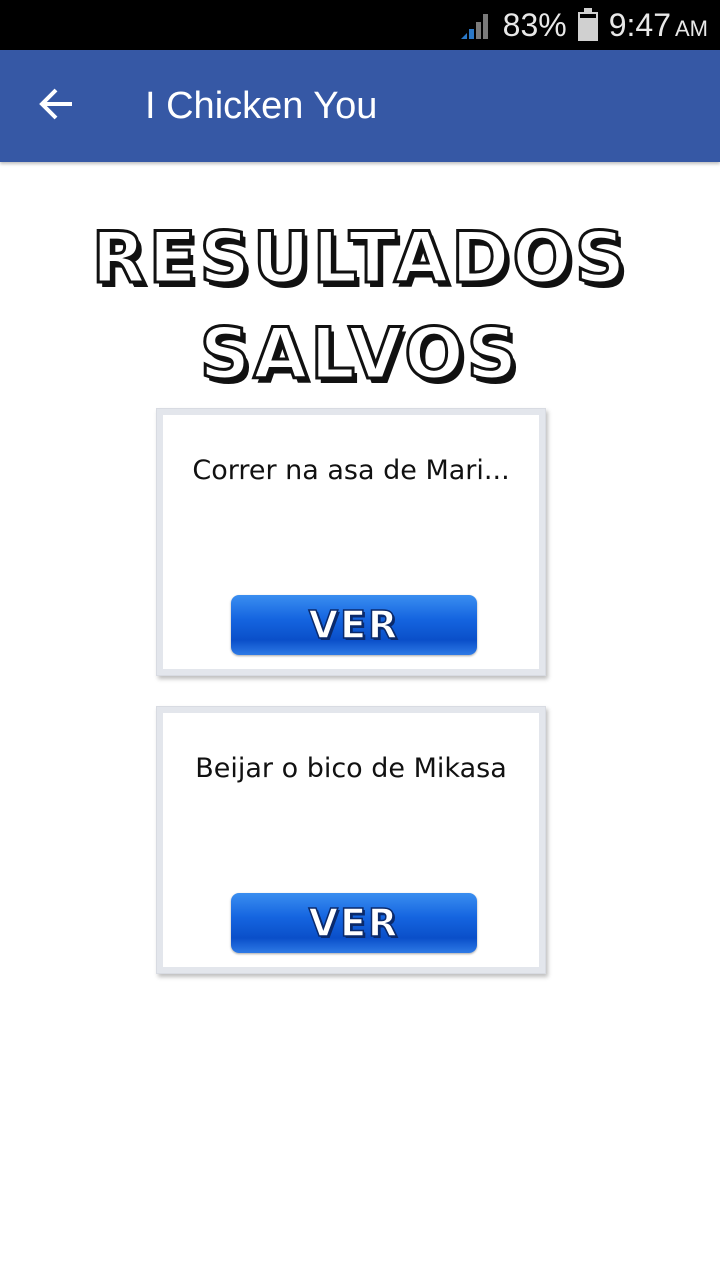 The image size is (720, 1280). I want to click on app-bar: I Chicken You, so click(360, 106).